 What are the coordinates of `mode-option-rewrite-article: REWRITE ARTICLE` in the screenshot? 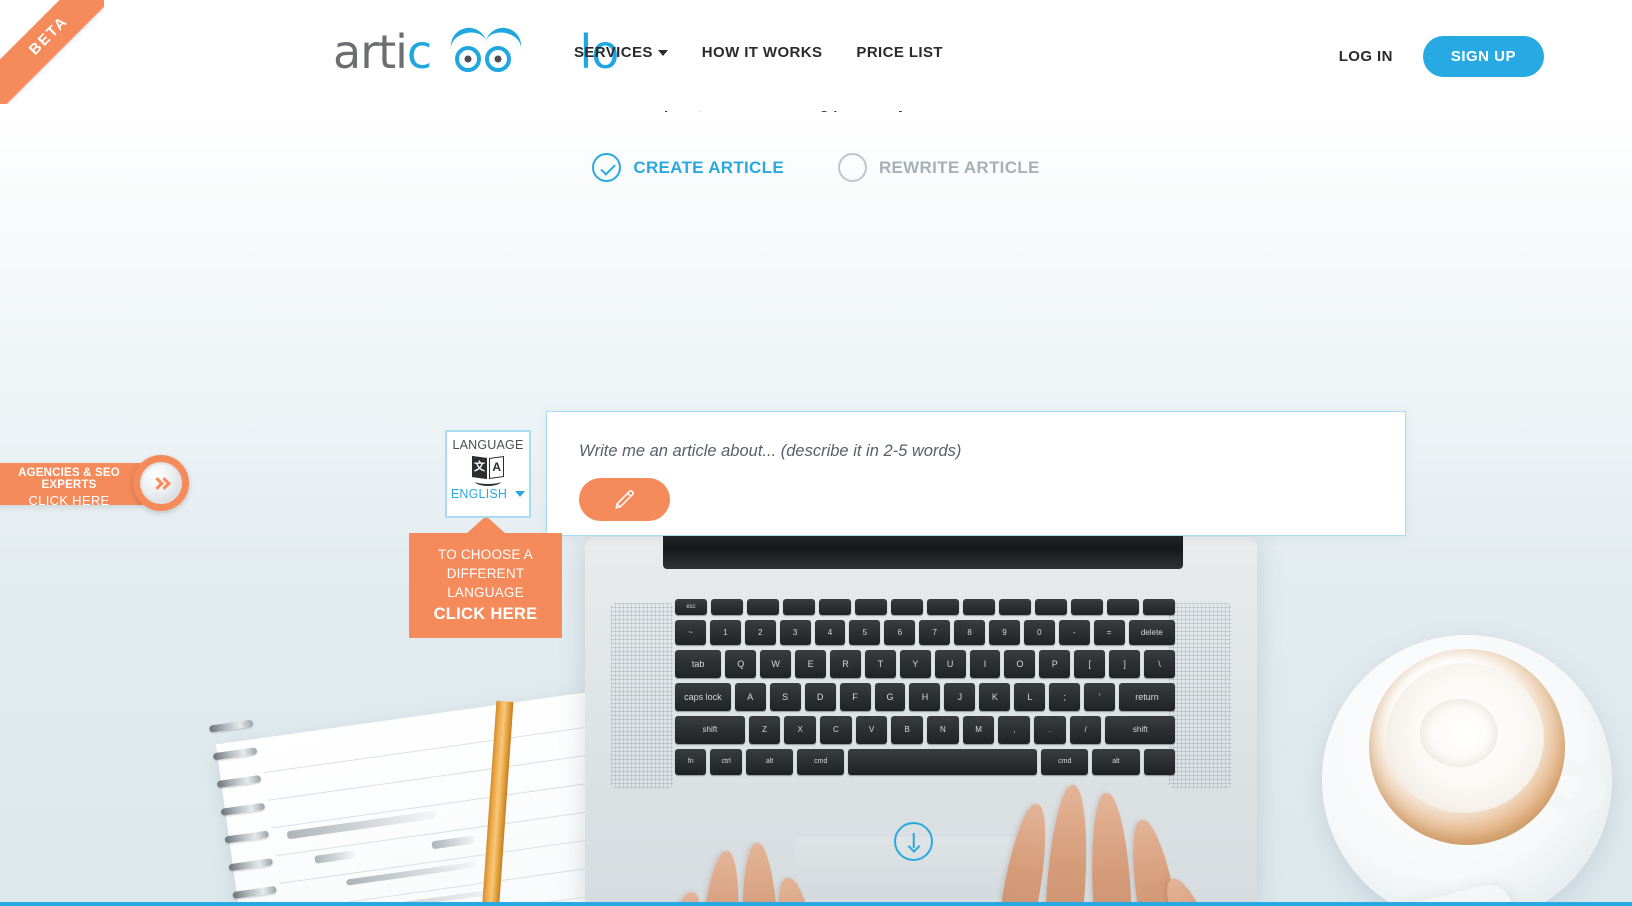 It's located at (938, 167).